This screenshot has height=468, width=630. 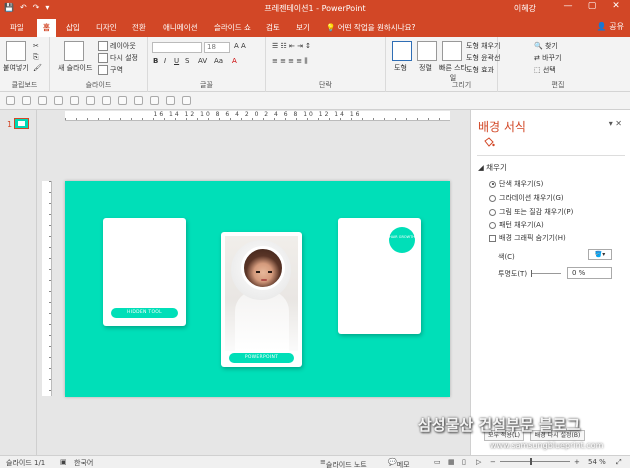 I want to click on replace-button: ⇄ 바꾸기, so click(x=547, y=58).